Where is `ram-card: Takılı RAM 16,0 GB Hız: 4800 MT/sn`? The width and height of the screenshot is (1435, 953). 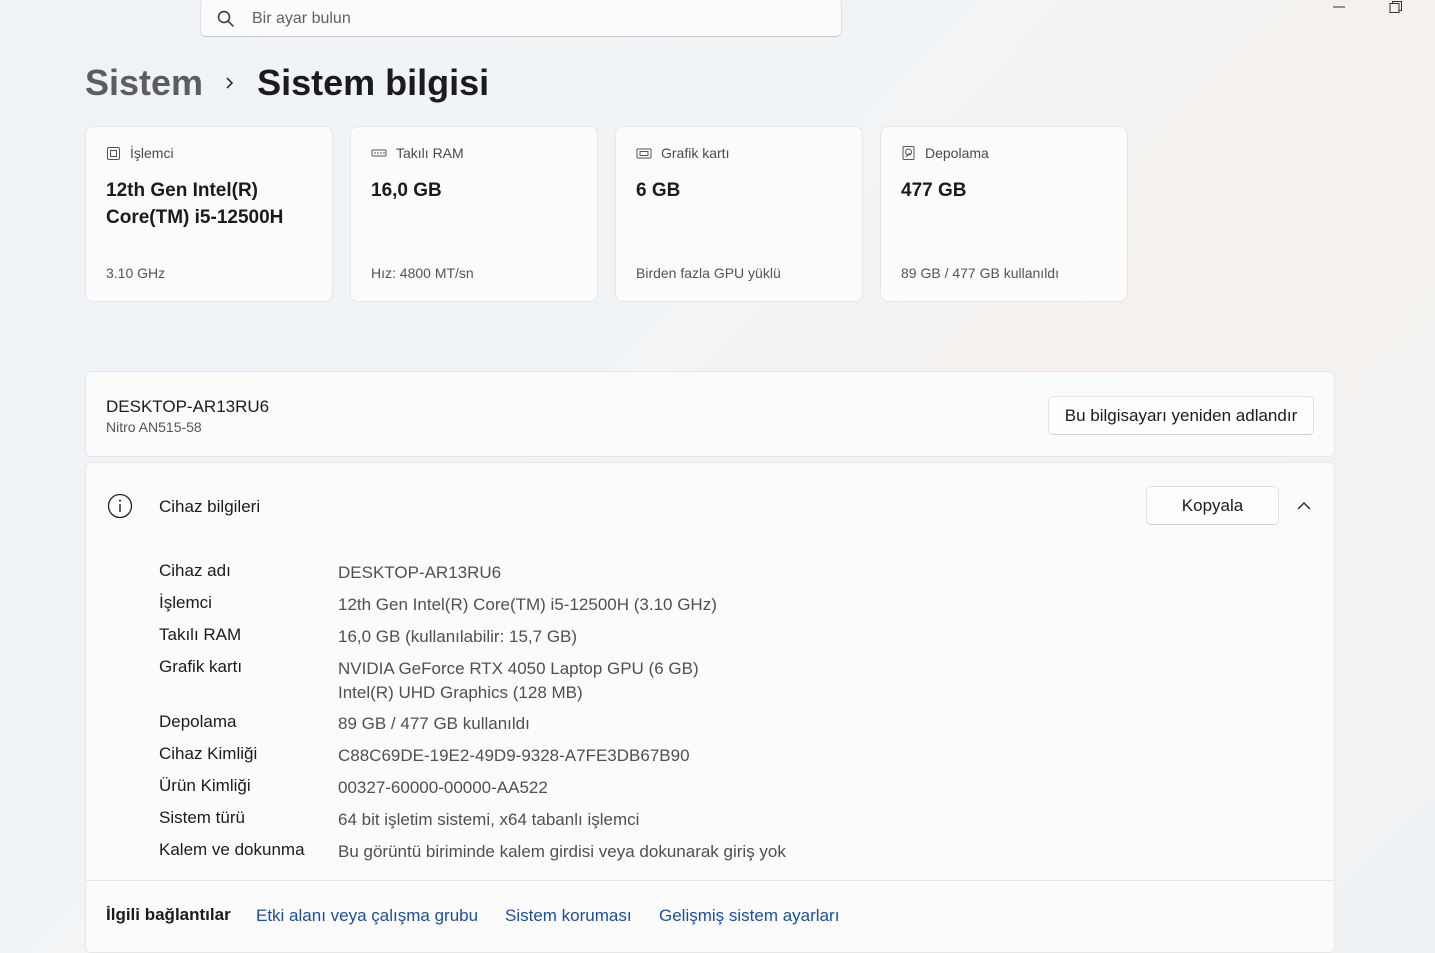 ram-card: Takılı RAM 16,0 GB Hız: 4800 MT/sn is located at coordinates (474, 214).